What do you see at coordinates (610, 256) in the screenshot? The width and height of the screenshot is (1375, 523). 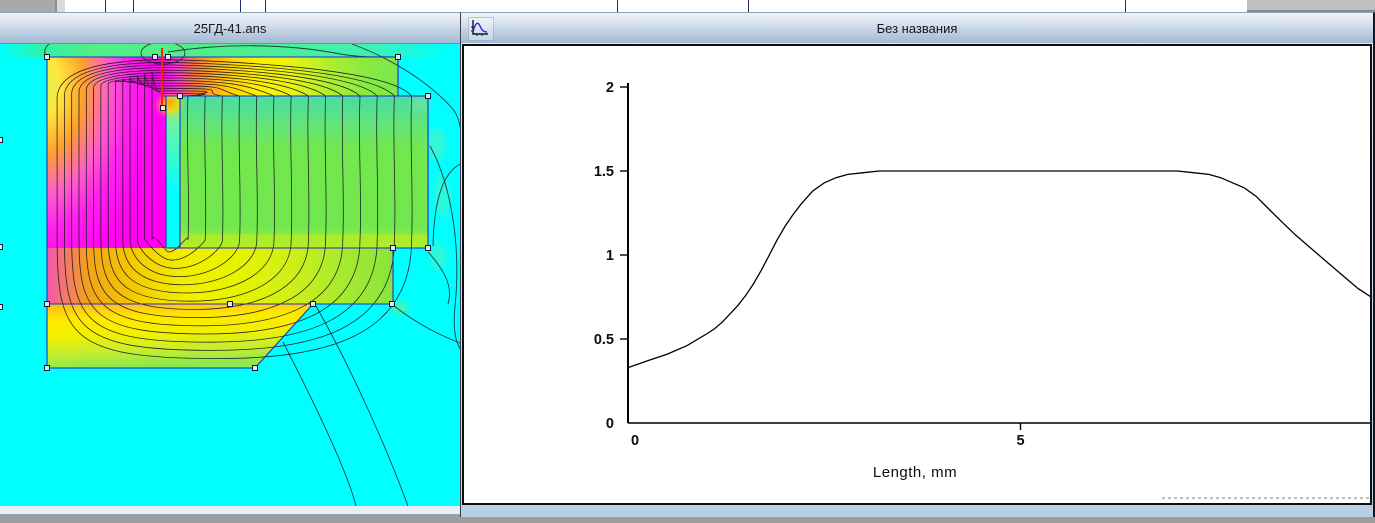 I see `svg-text: 1` at bounding box center [610, 256].